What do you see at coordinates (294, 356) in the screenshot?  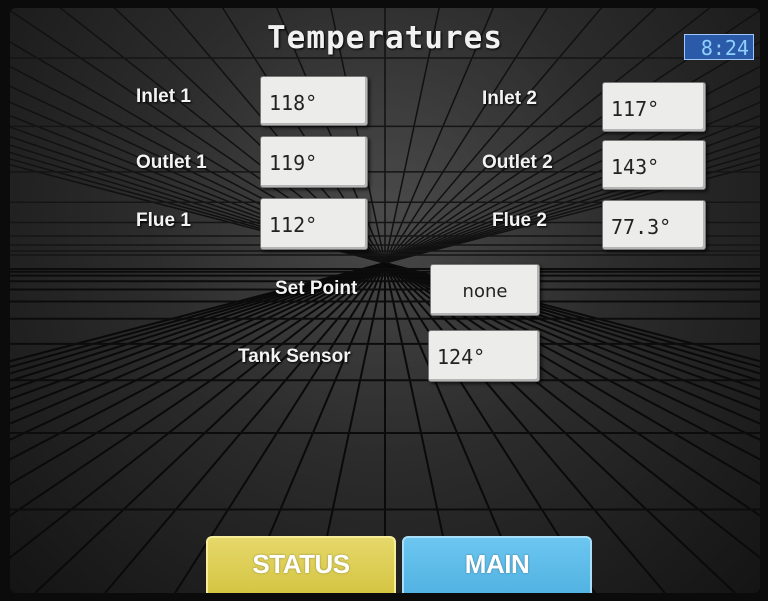 I see `tank-sensor-label: Tank Sensor` at bounding box center [294, 356].